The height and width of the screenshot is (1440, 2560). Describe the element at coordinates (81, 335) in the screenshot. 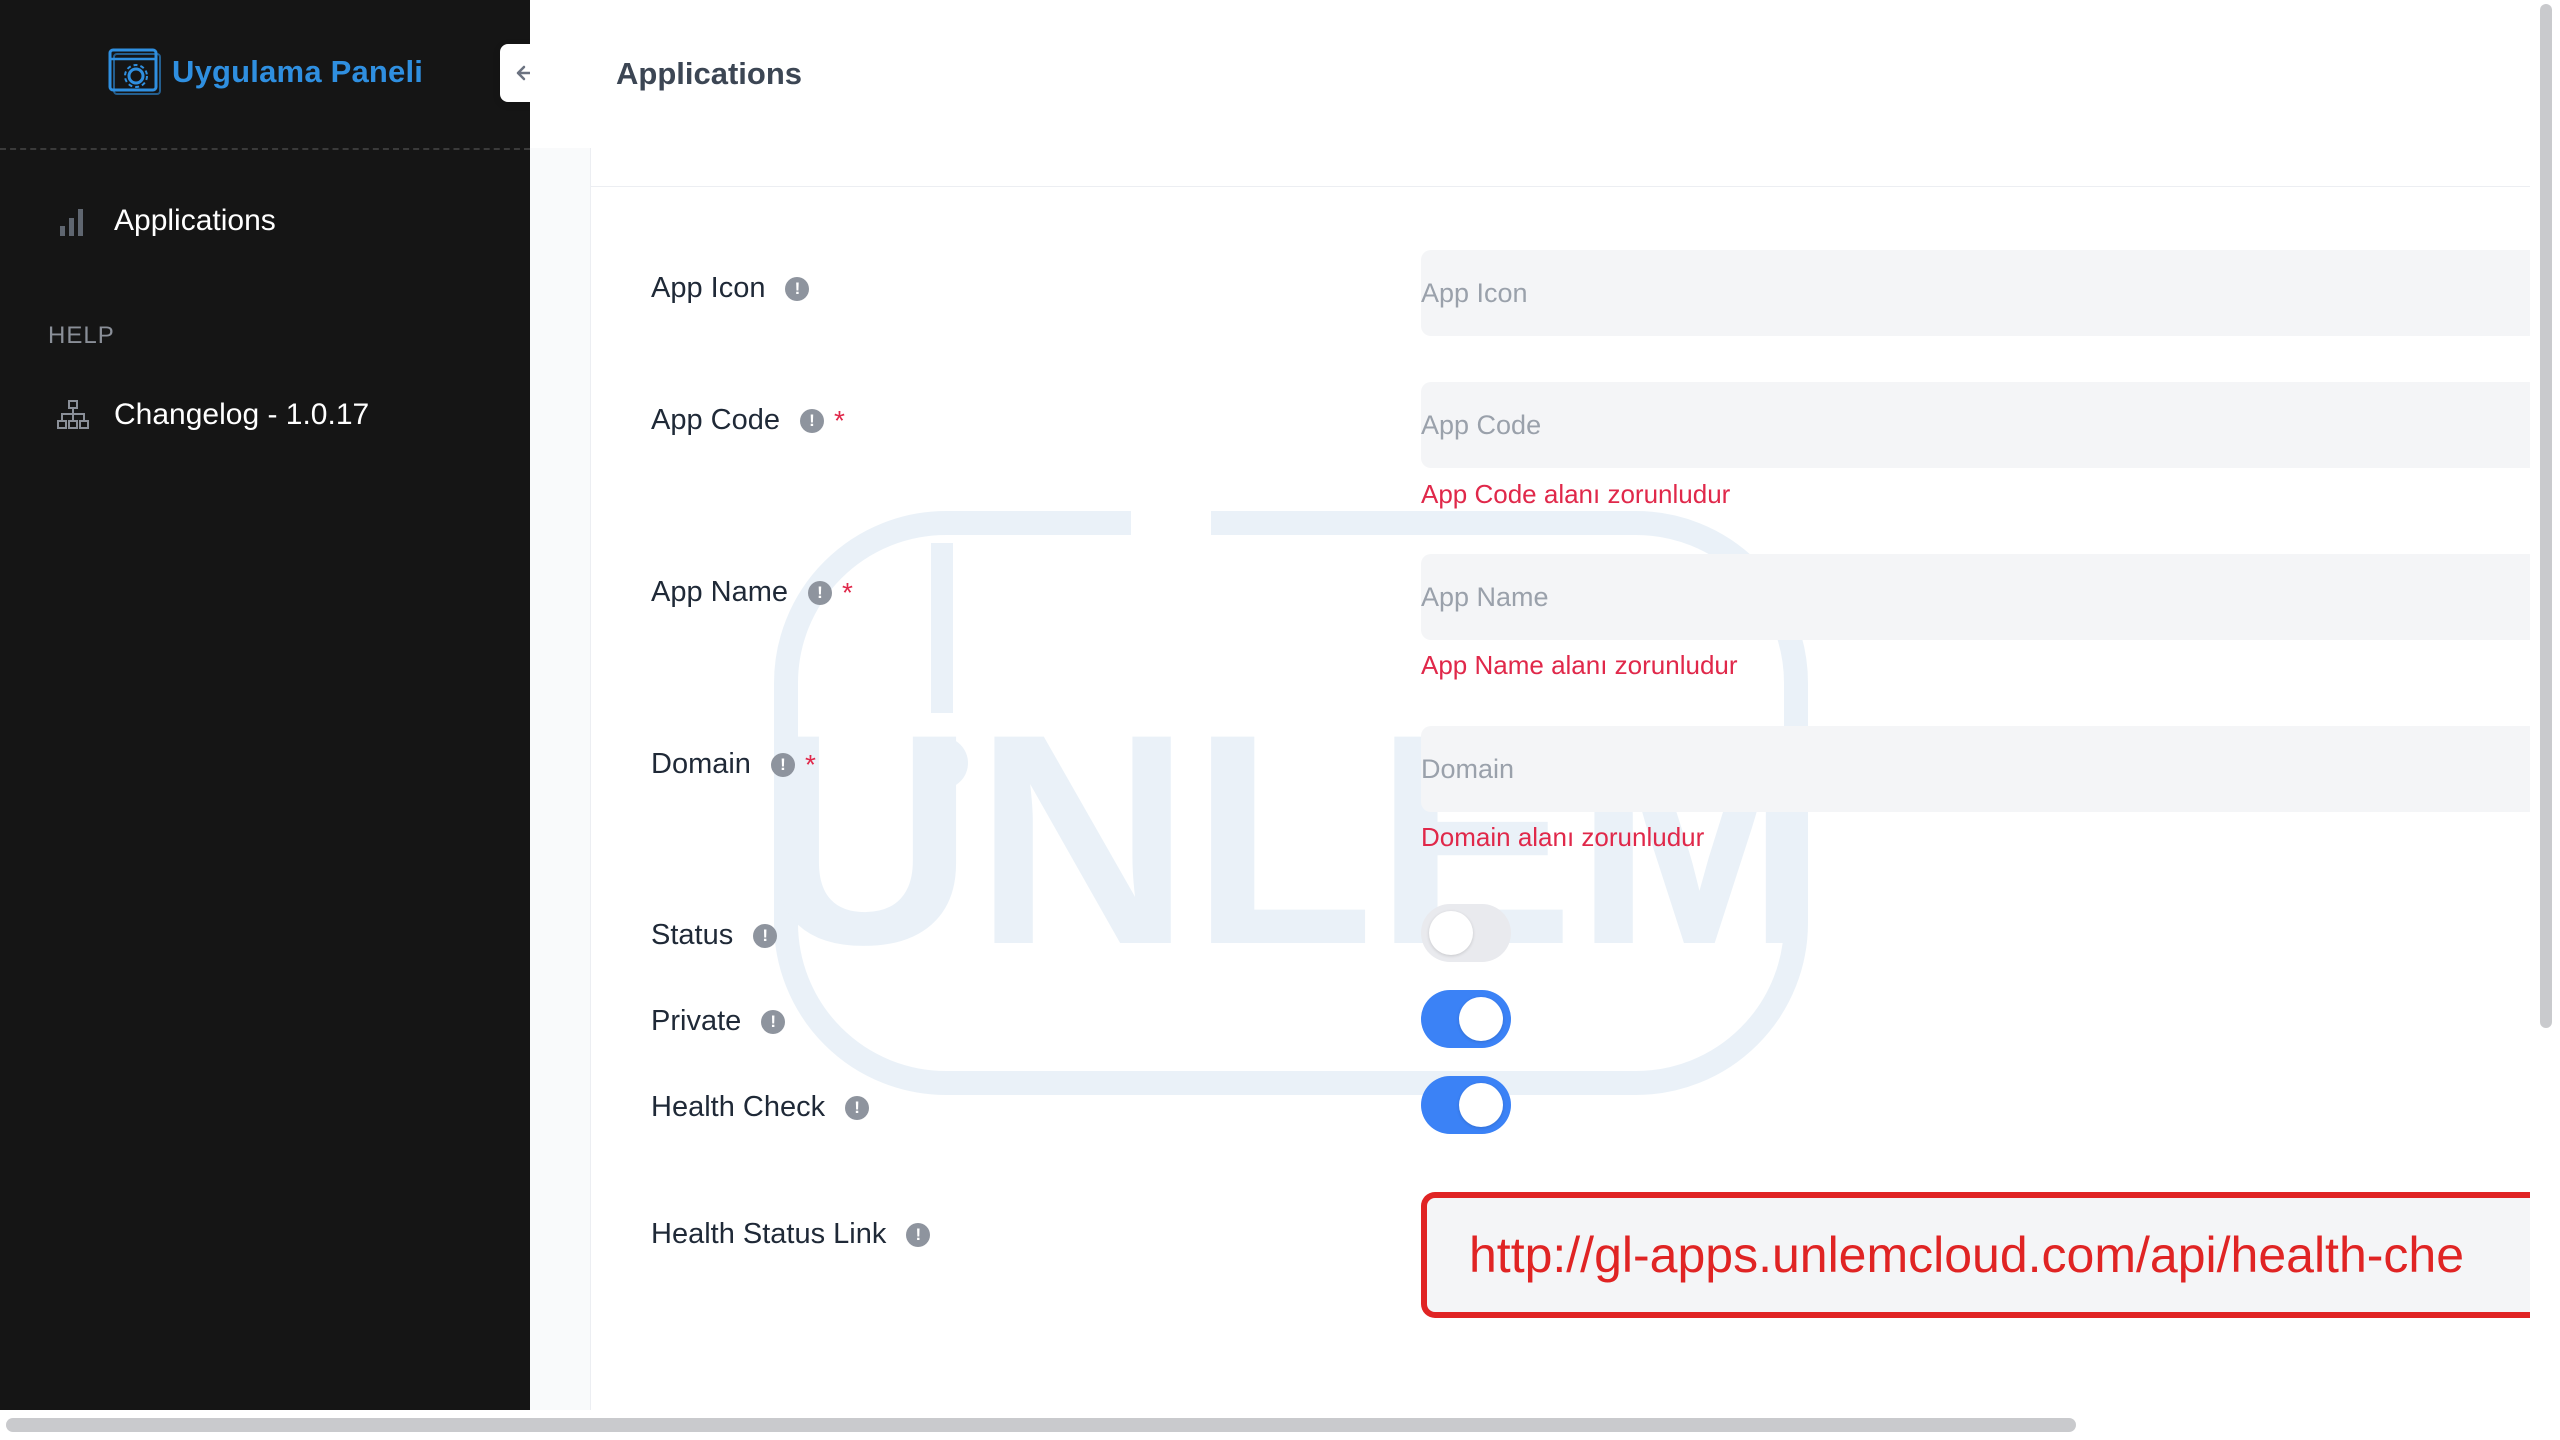

I see `section-label-help: HELP` at that location.